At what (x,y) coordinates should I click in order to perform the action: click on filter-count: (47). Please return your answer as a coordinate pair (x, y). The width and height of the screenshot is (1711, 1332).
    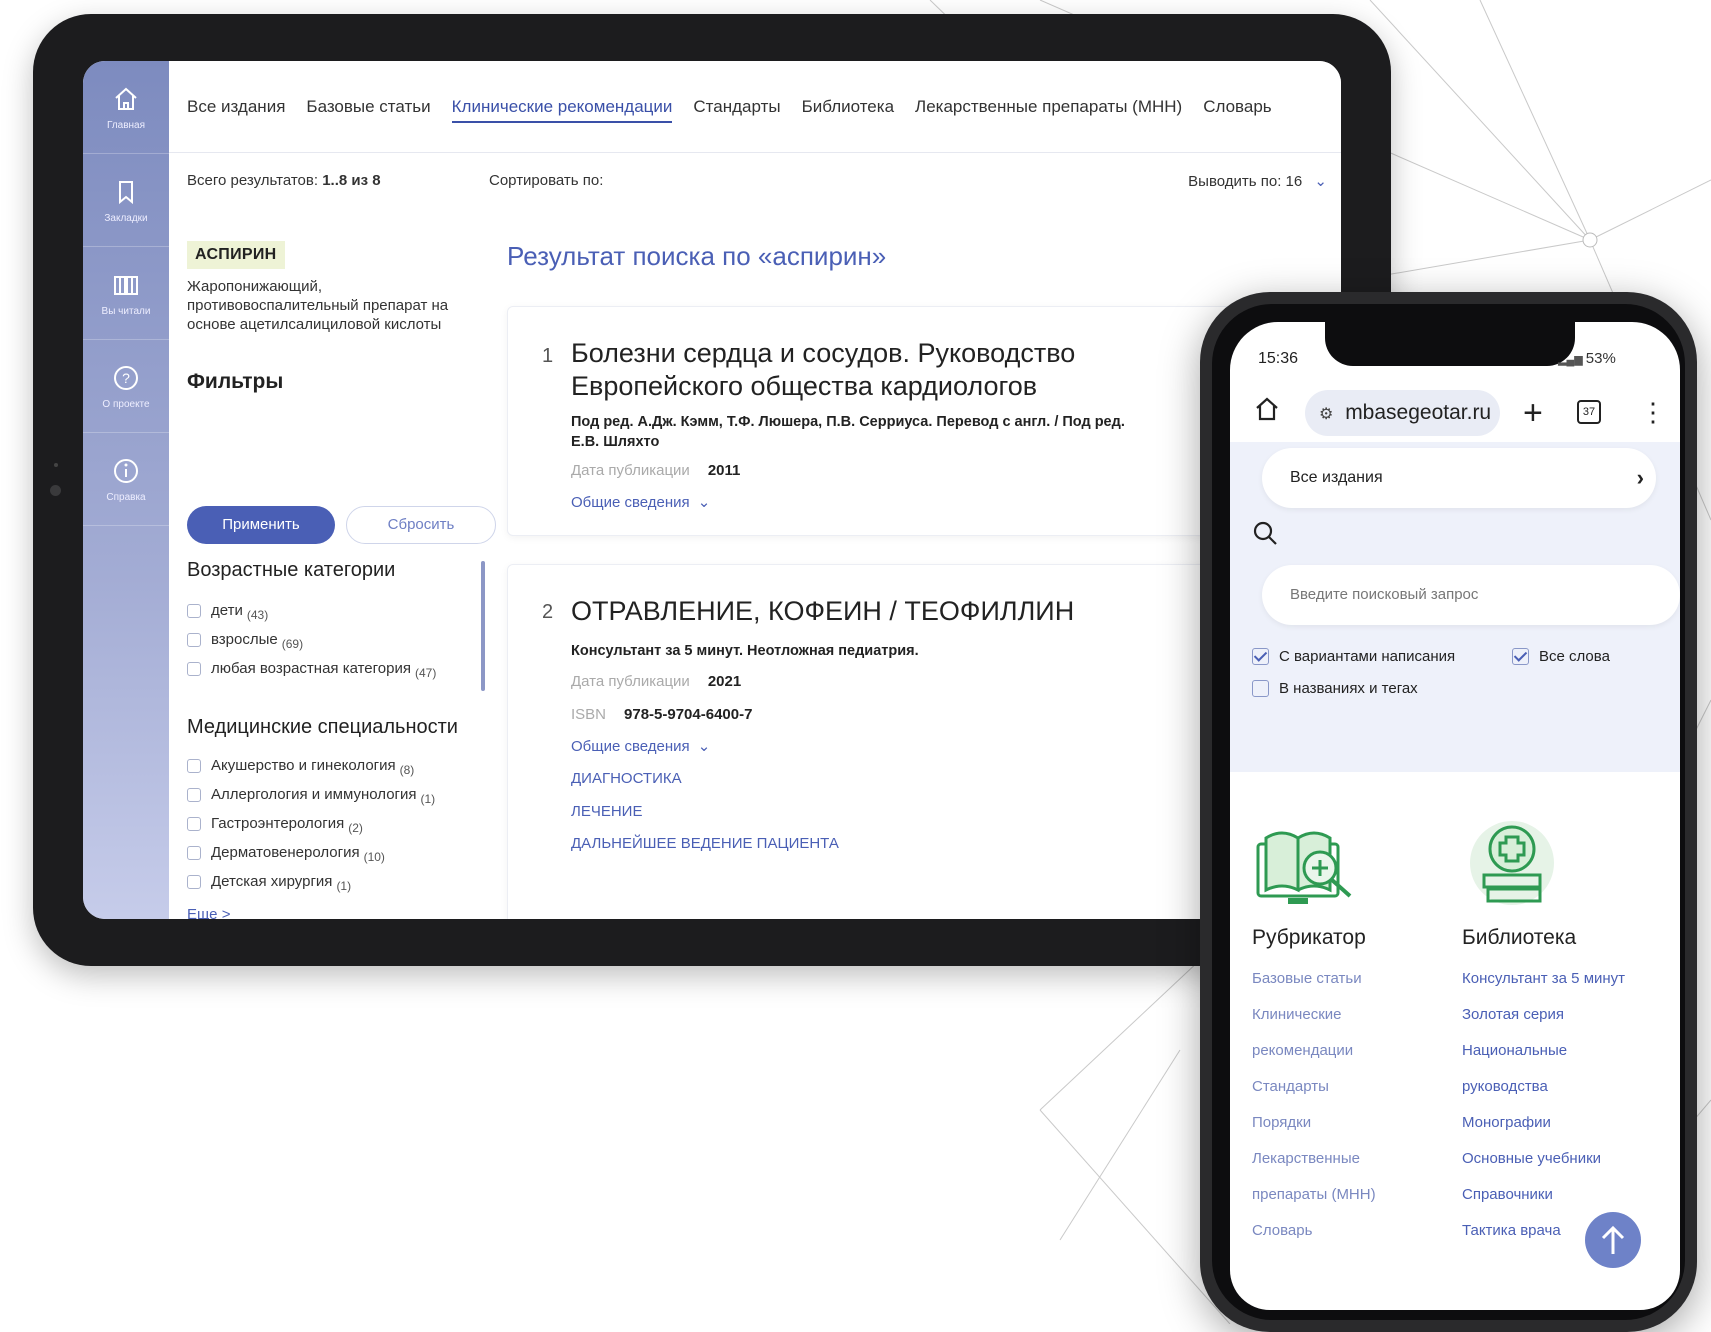
    Looking at the image, I should click on (425, 672).